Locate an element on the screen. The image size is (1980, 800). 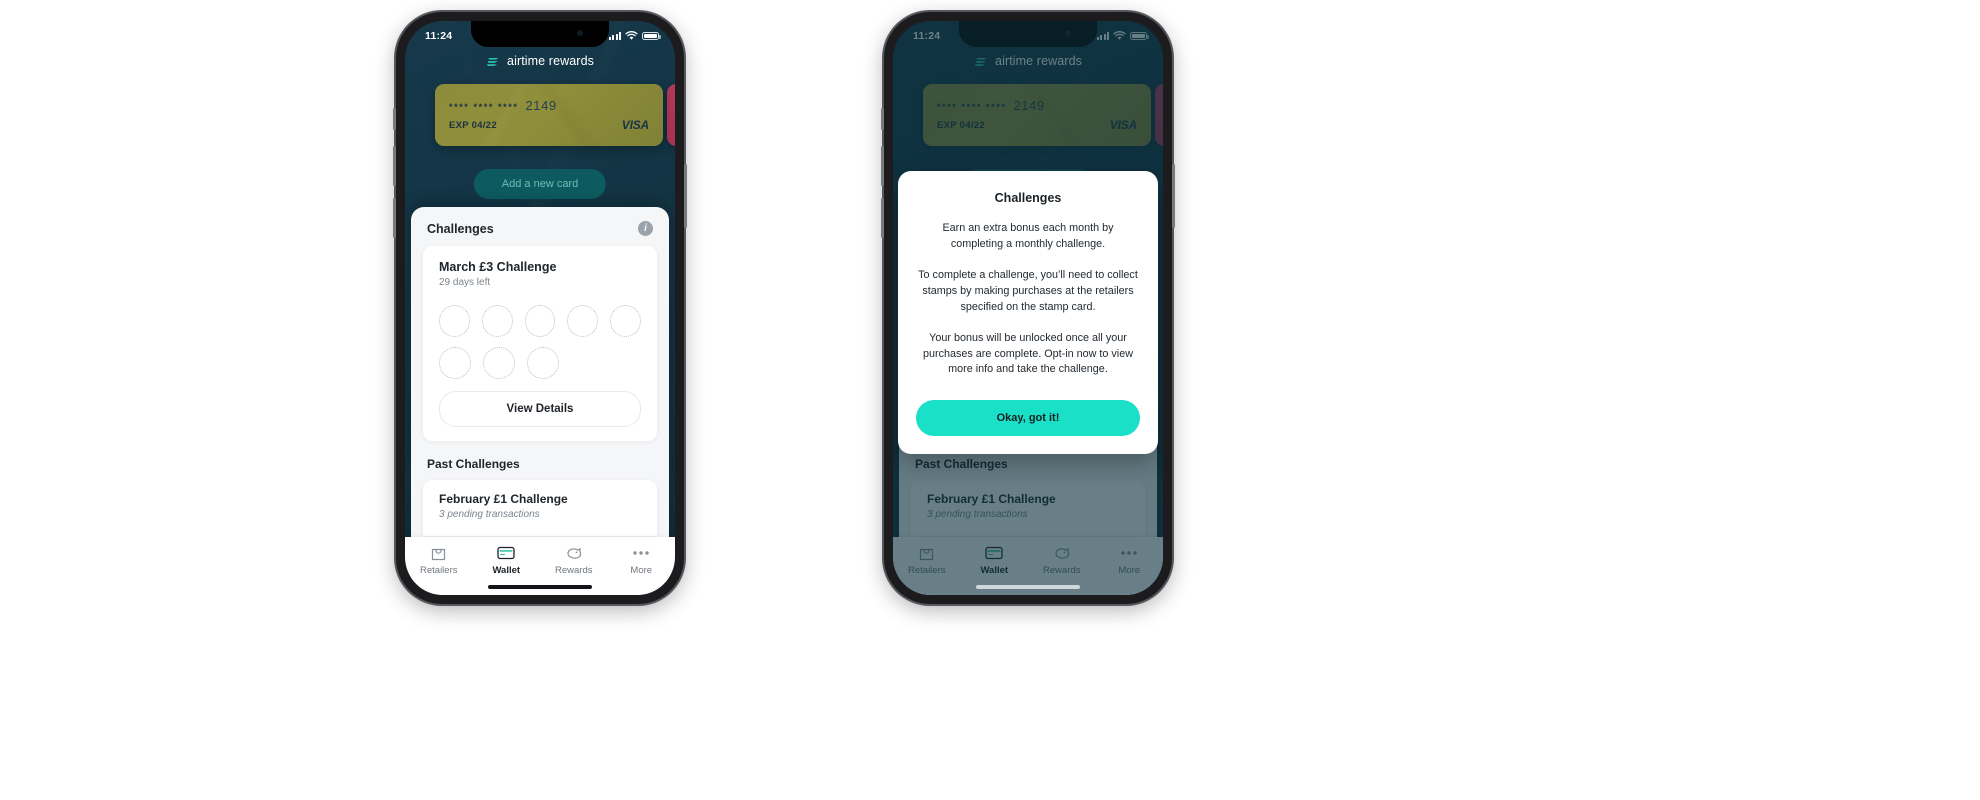
battery-icon is located at coordinates (651, 36).